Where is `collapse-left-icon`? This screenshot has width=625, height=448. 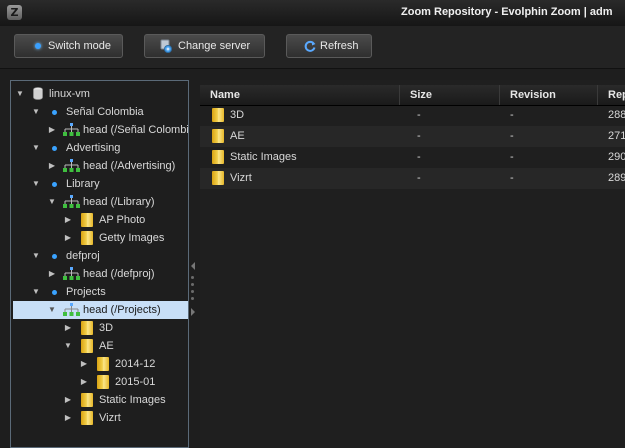
collapse-left-icon is located at coordinates (193, 266).